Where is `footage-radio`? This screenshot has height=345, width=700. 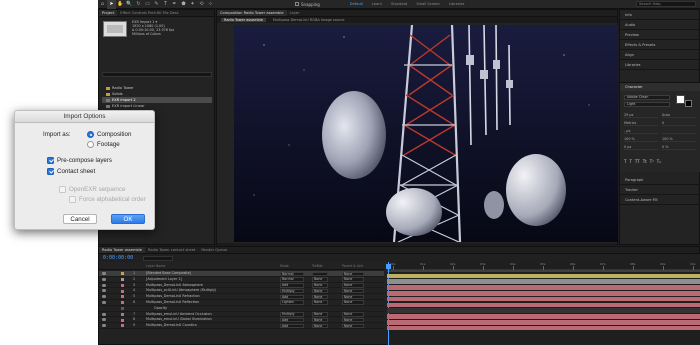
footage-radio is located at coordinates (90, 144).